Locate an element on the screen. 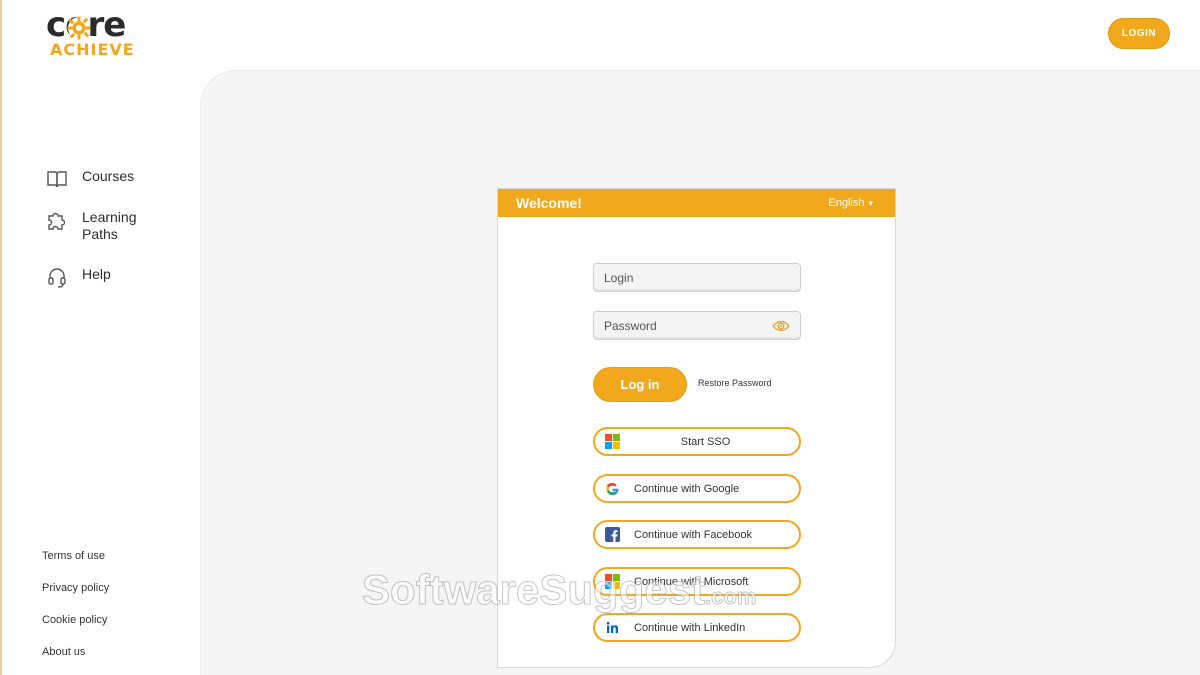 The width and height of the screenshot is (1200, 675). microsoft-login-button: Continue with Microsoft is located at coordinates (697, 581).